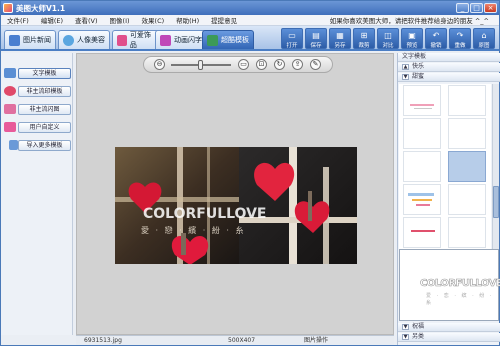 The height and width of the screenshot is (346, 500). Describe the element at coordinates (103, 340) in the screenshot. I see `status-filename: 6931513.jpg` at that location.